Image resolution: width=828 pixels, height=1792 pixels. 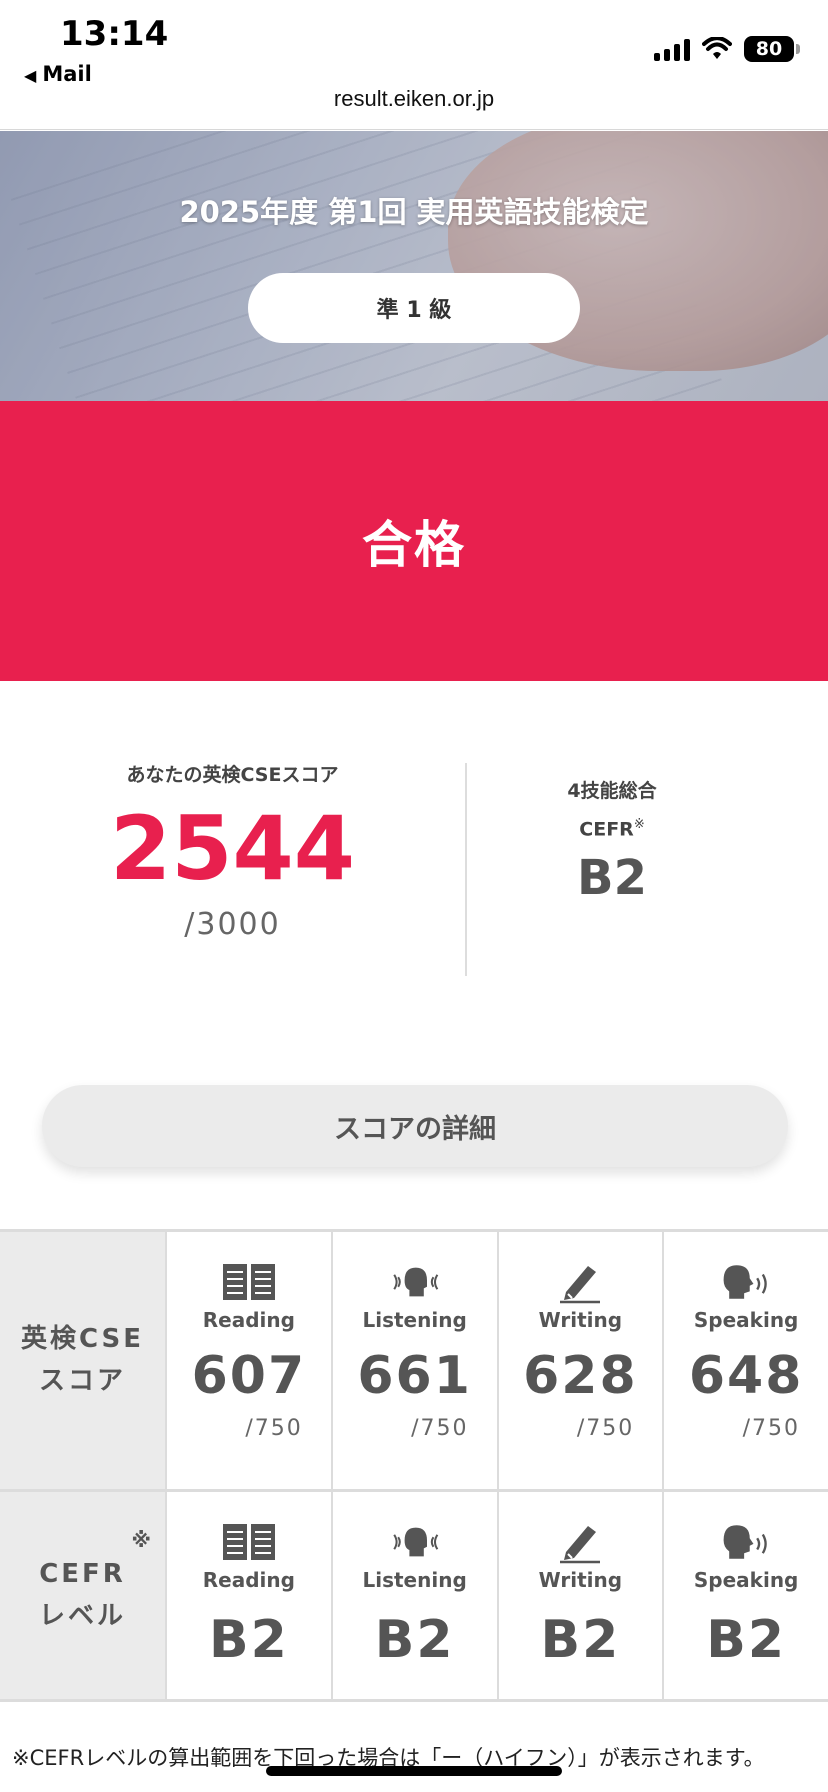 What do you see at coordinates (250, 1595) in the screenshot?
I see `cefr-cell-reading: Reading B2` at bounding box center [250, 1595].